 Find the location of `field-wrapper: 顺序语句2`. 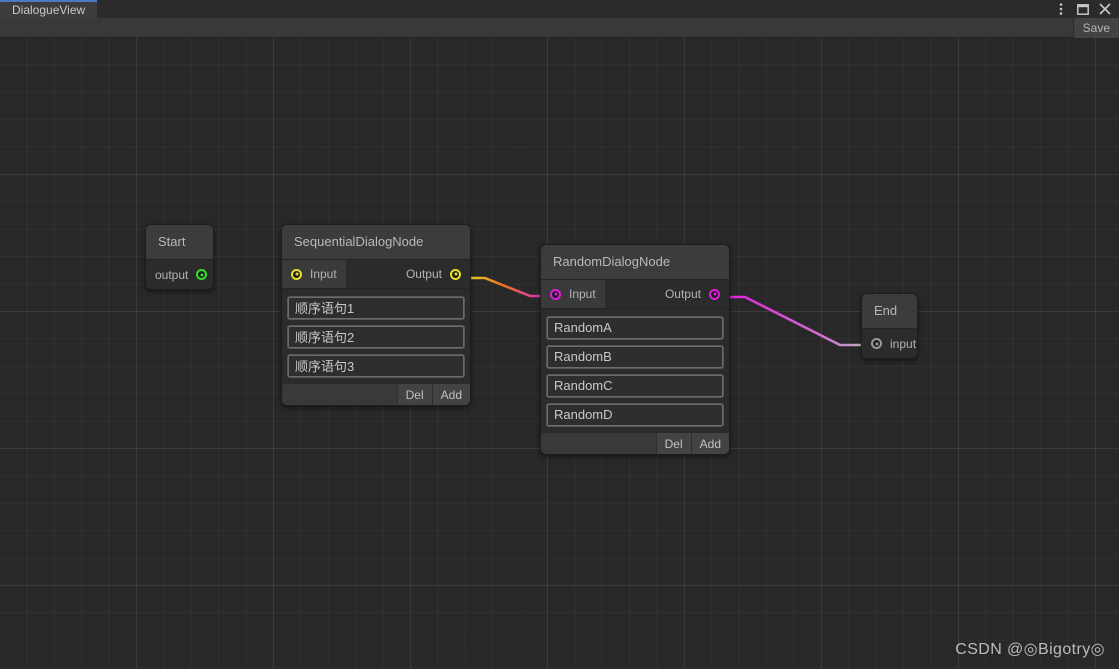

field-wrapper: 顺序语句2 is located at coordinates (376, 337).